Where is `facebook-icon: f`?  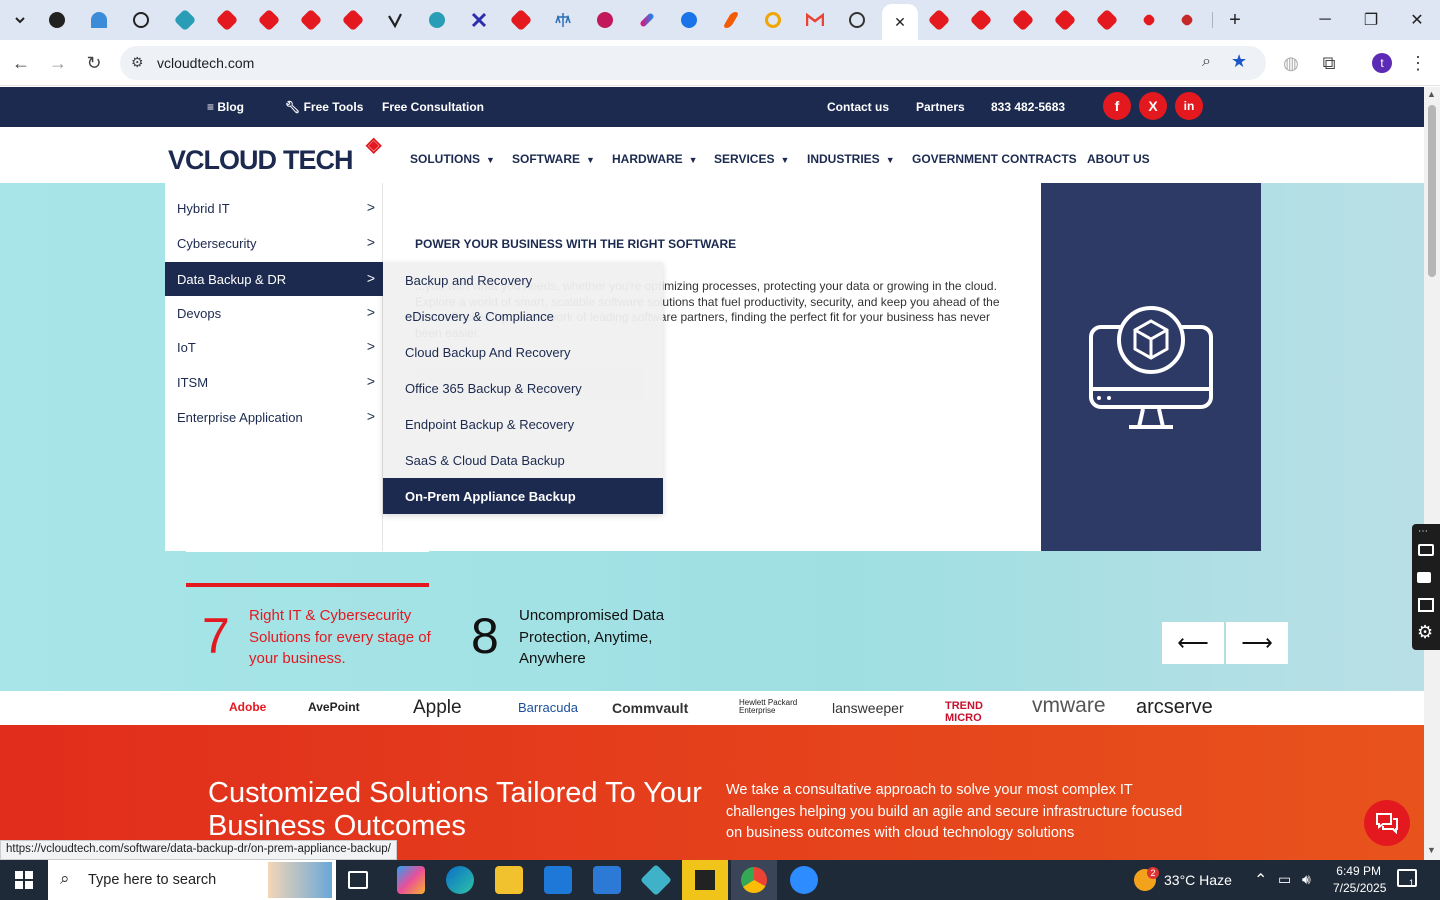
facebook-icon: f is located at coordinates (1117, 106).